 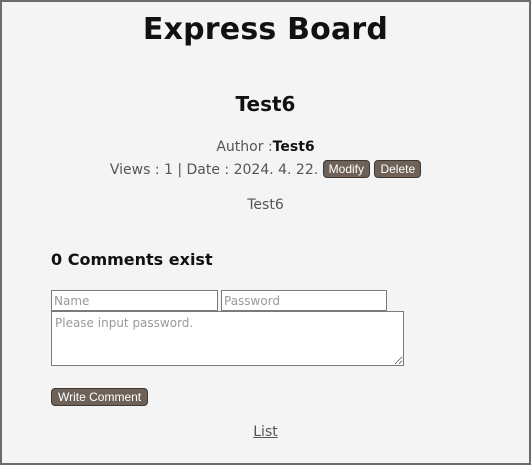 I want to click on write-comment-button: Write Comment, so click(x=100, y=397).